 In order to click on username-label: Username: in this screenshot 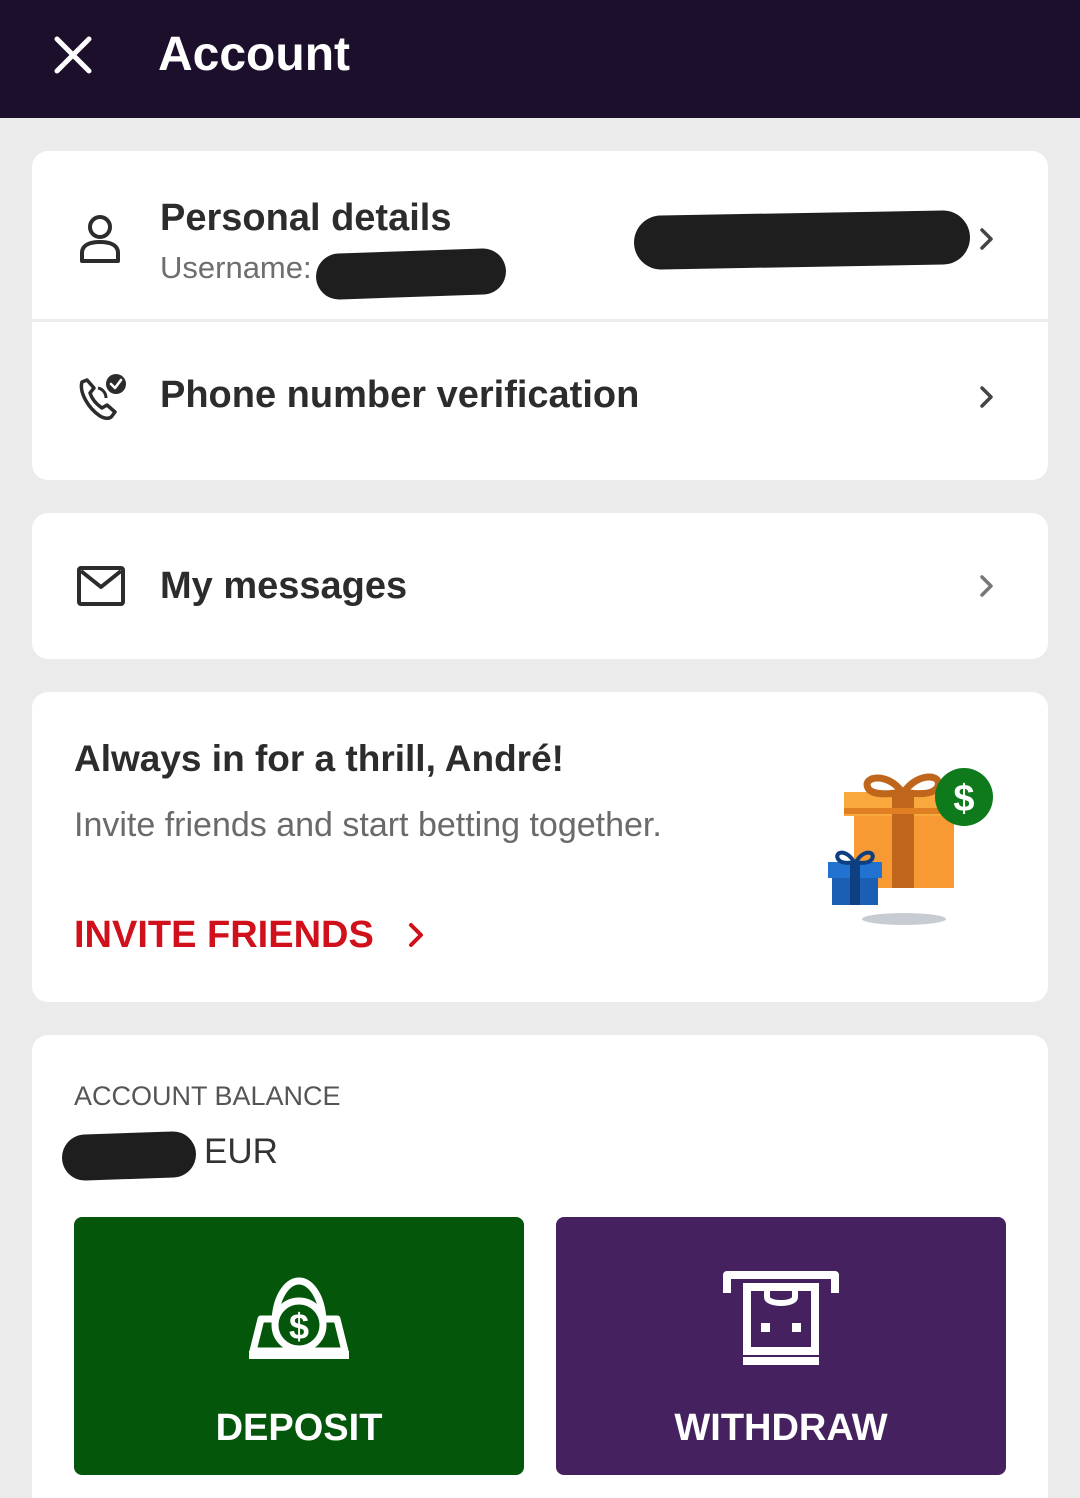, I will do `click(236, 267)`.